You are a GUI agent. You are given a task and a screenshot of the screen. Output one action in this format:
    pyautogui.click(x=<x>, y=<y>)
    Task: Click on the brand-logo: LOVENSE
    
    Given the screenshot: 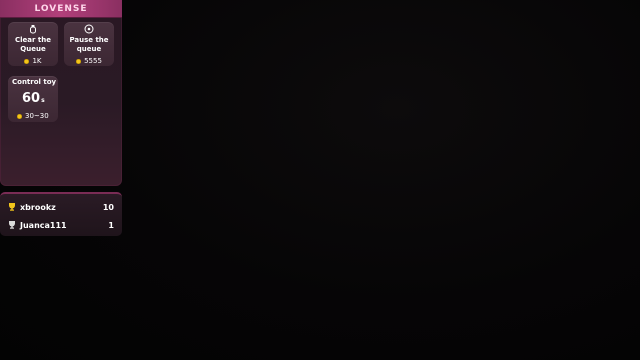 What is the action you would take?
    pyautogui.click(x=61, y=8)
    